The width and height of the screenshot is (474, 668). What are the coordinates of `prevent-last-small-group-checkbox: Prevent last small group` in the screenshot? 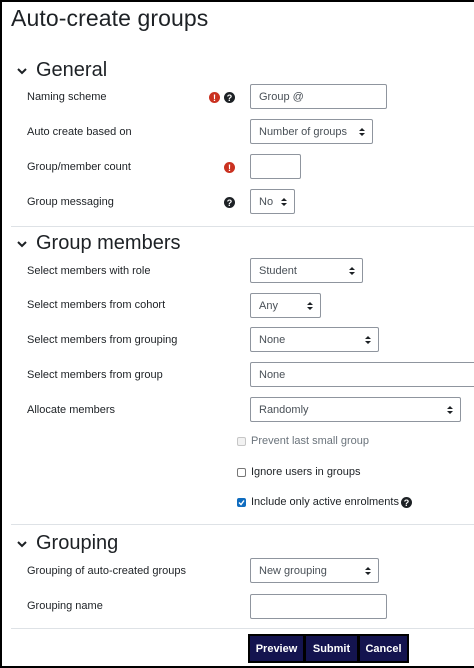 It's located at (303, 441).